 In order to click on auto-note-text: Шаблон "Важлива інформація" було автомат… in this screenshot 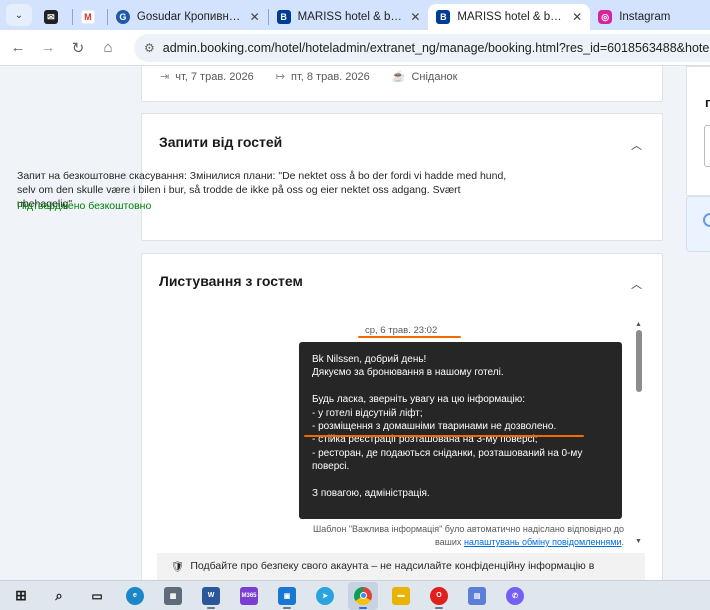, I will do `click(468, 529)`.